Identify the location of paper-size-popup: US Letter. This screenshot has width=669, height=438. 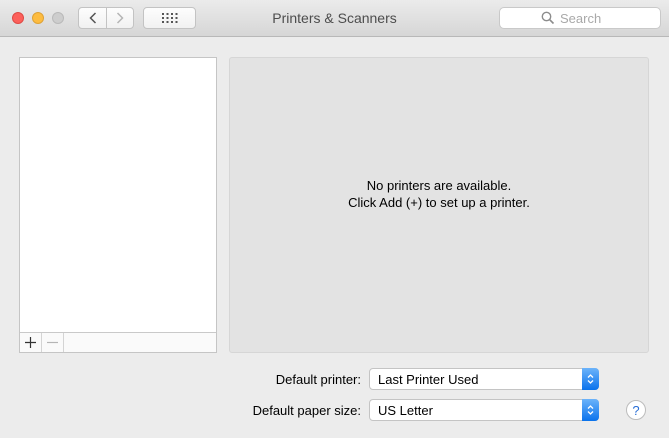
(484, 410).